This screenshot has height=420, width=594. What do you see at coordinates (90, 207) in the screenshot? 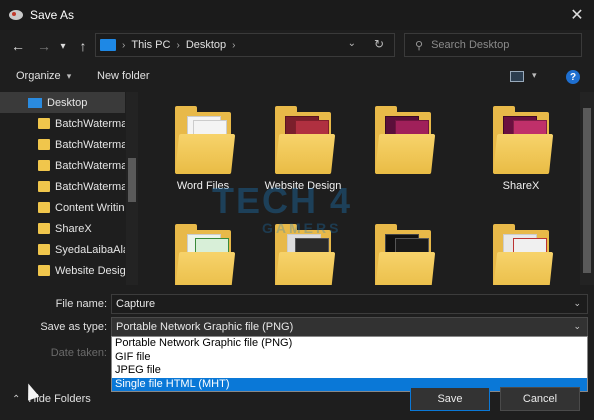
I see `sidebar-item-label: Content Writin` at bounding box center [90, 207].